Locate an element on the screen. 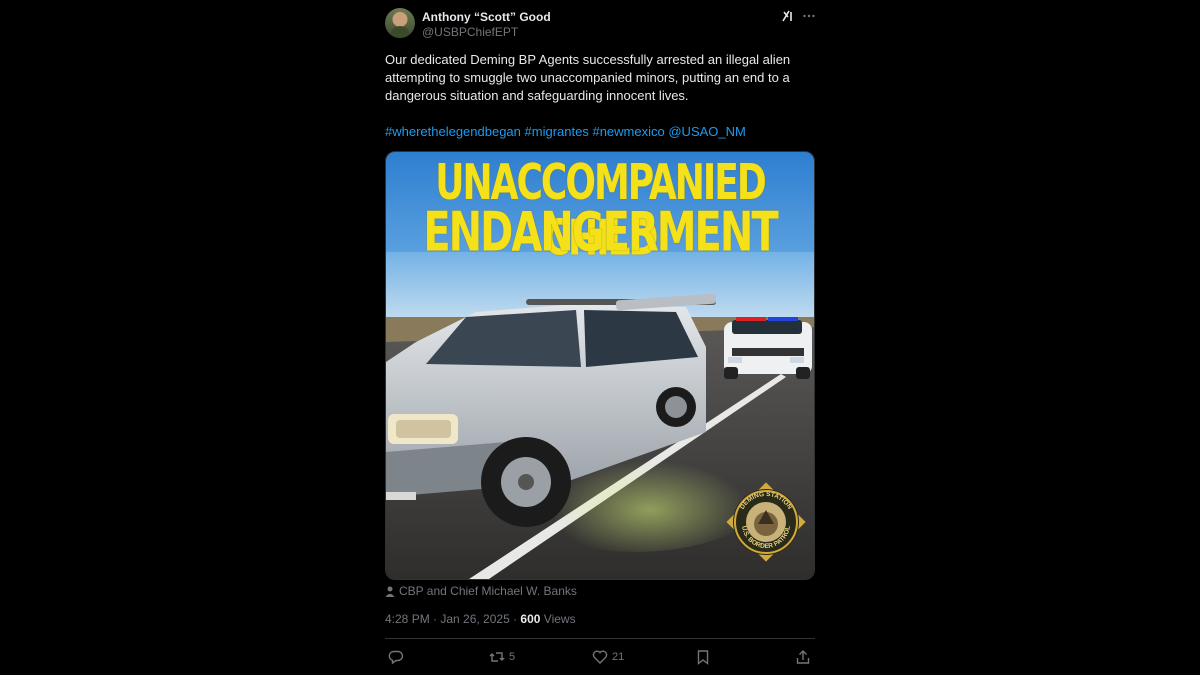 Image resolution: width=1200 pixels, height=675 pixels. reply-button is located at coordinates (398, 657).